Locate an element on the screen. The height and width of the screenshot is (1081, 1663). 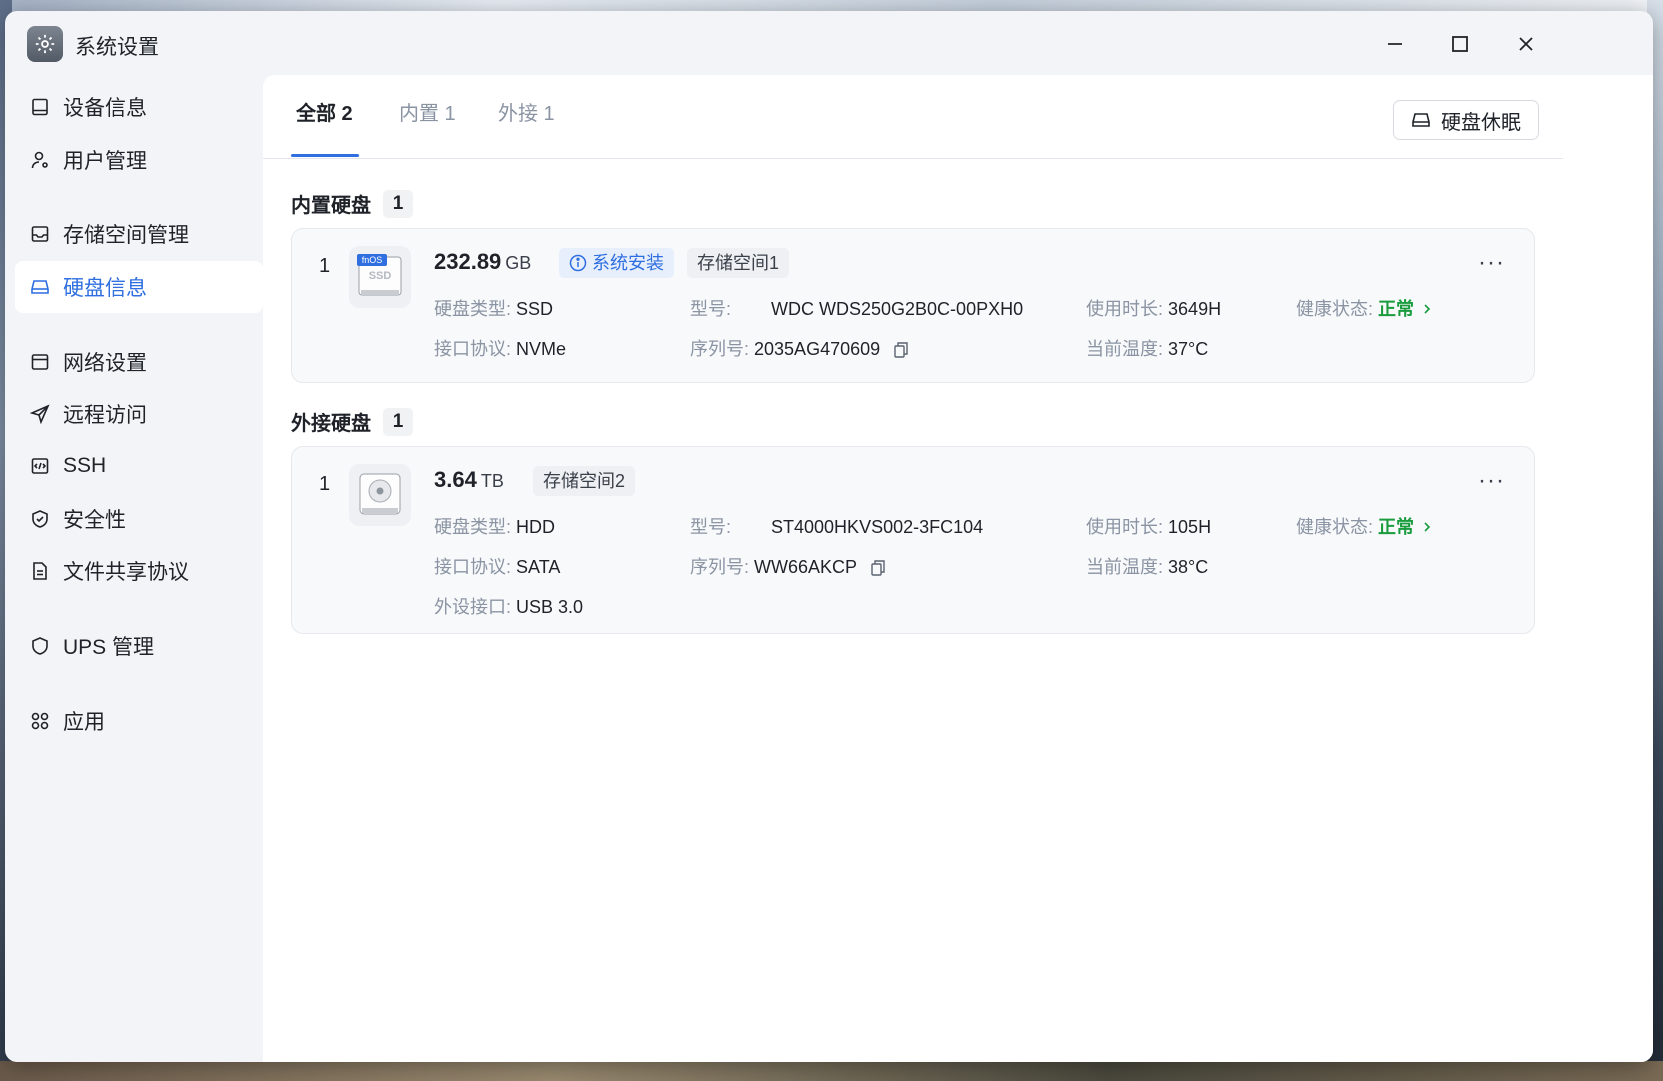
tab-all: 全部 2 is located at coordinates (324, 111).